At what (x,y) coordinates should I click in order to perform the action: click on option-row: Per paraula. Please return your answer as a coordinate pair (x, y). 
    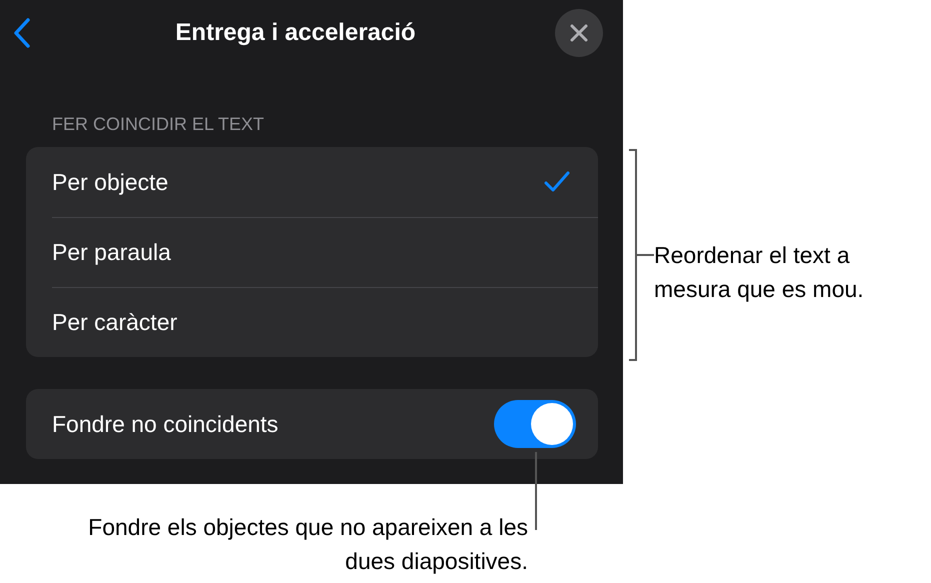
    Looking at the image, I should click on (312, 252).